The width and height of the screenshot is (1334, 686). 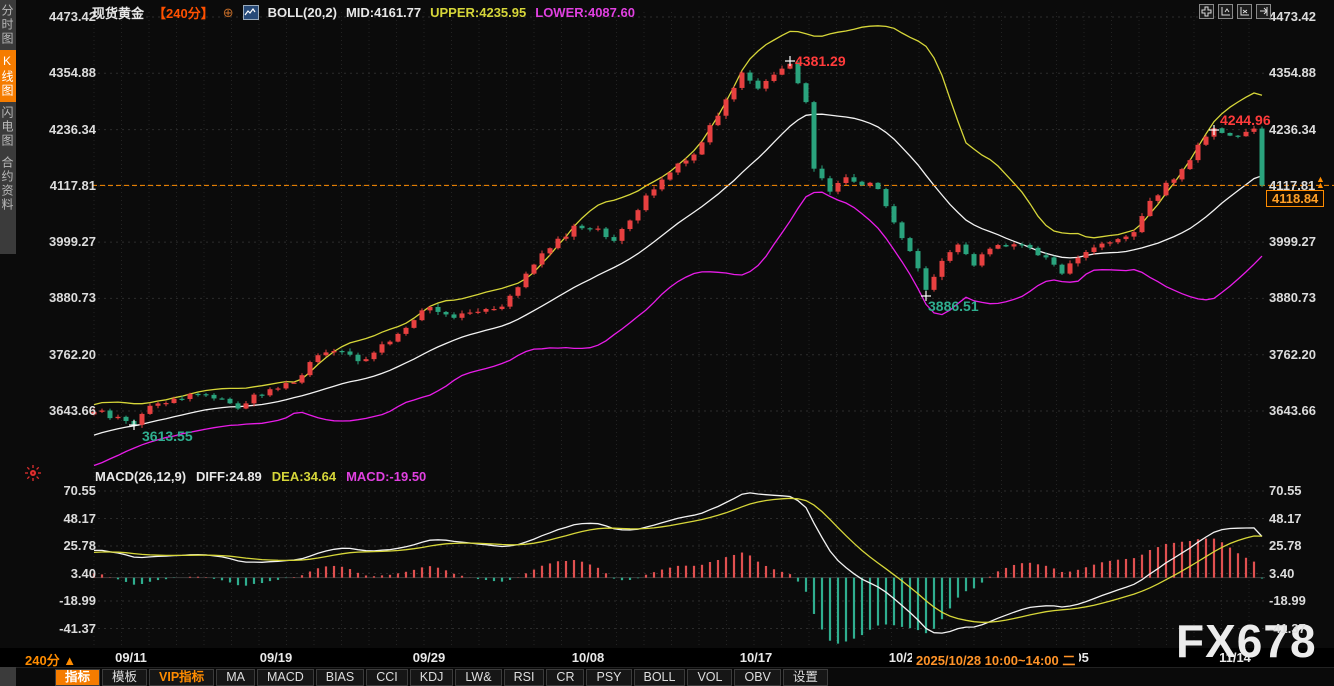 What do you see at coordinates (78, 677) in the screenshot?
I see `toolbar-item-指标: 指标` at bounding box center [78, 677].